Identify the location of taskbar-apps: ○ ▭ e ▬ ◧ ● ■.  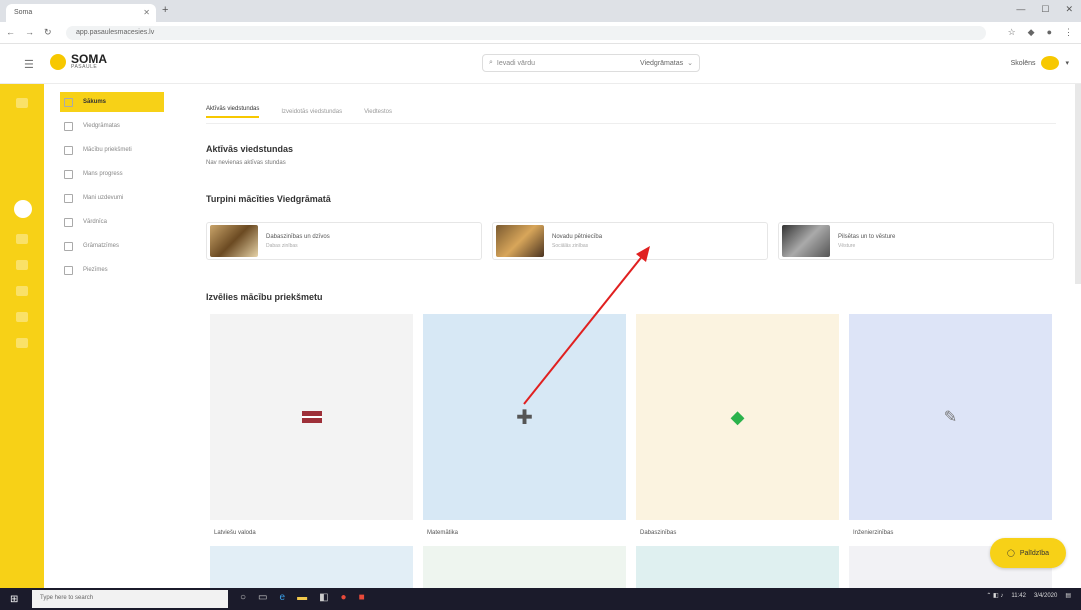
(302, 597).